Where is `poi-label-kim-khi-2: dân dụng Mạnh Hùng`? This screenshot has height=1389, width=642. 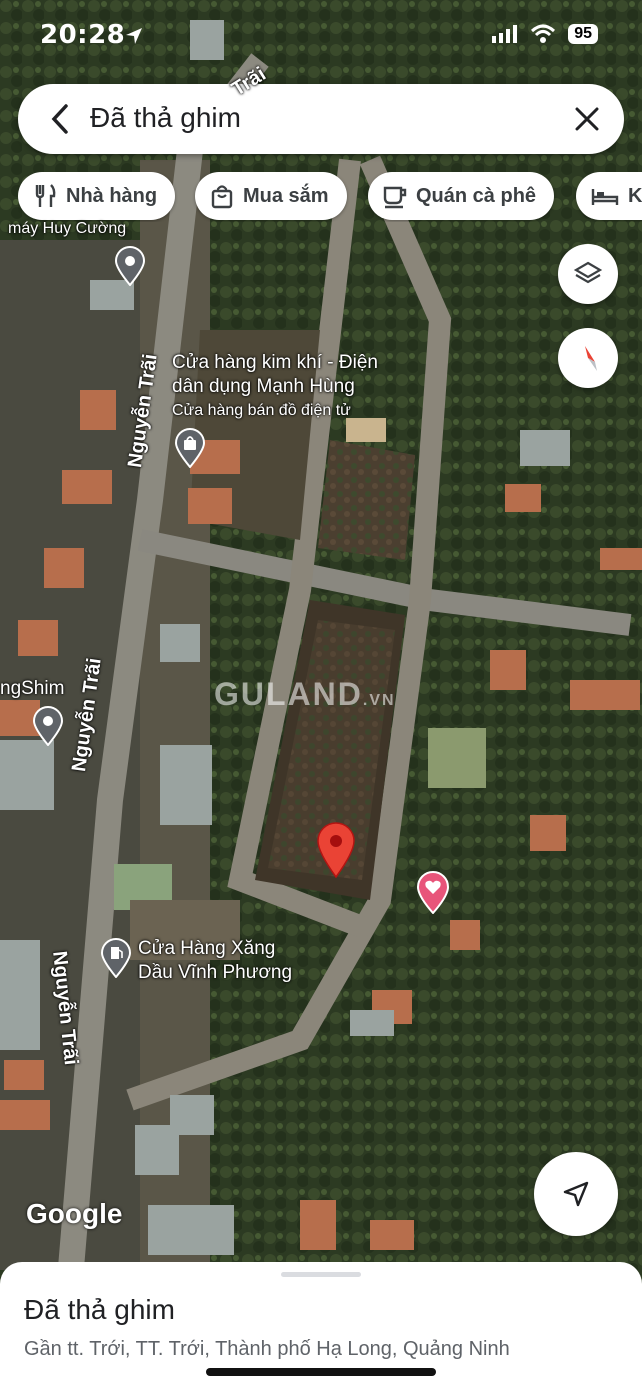
poi-label-kim-khi-2: dân dụng Mạnh Hùng is located at coordinates (263, 387).